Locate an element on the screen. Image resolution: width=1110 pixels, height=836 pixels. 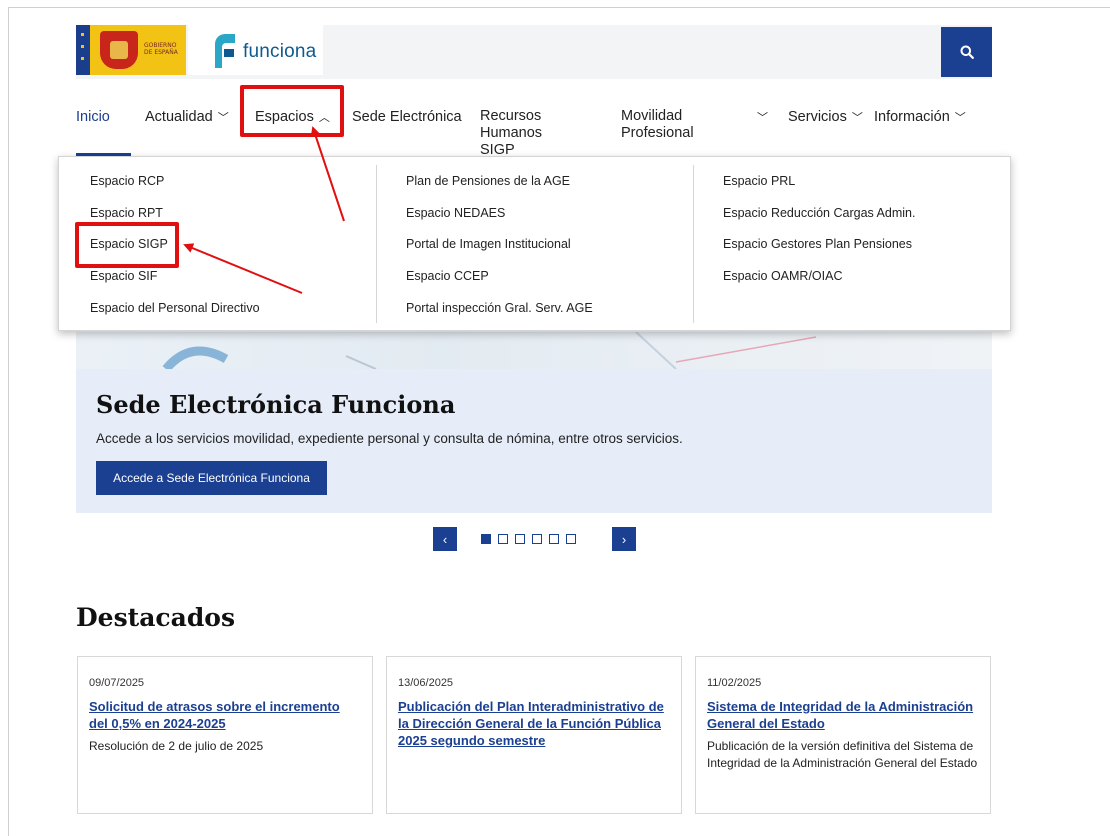
arrow-to-espacio-sigp is located at coordinates (243, 268).